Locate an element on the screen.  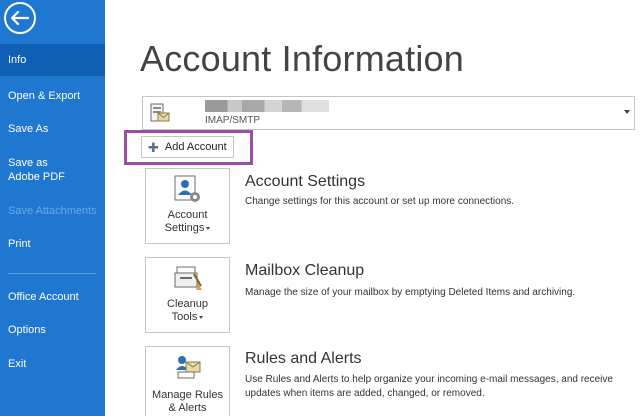
plus-icon: ✚ is located at coordinates (153, 147).